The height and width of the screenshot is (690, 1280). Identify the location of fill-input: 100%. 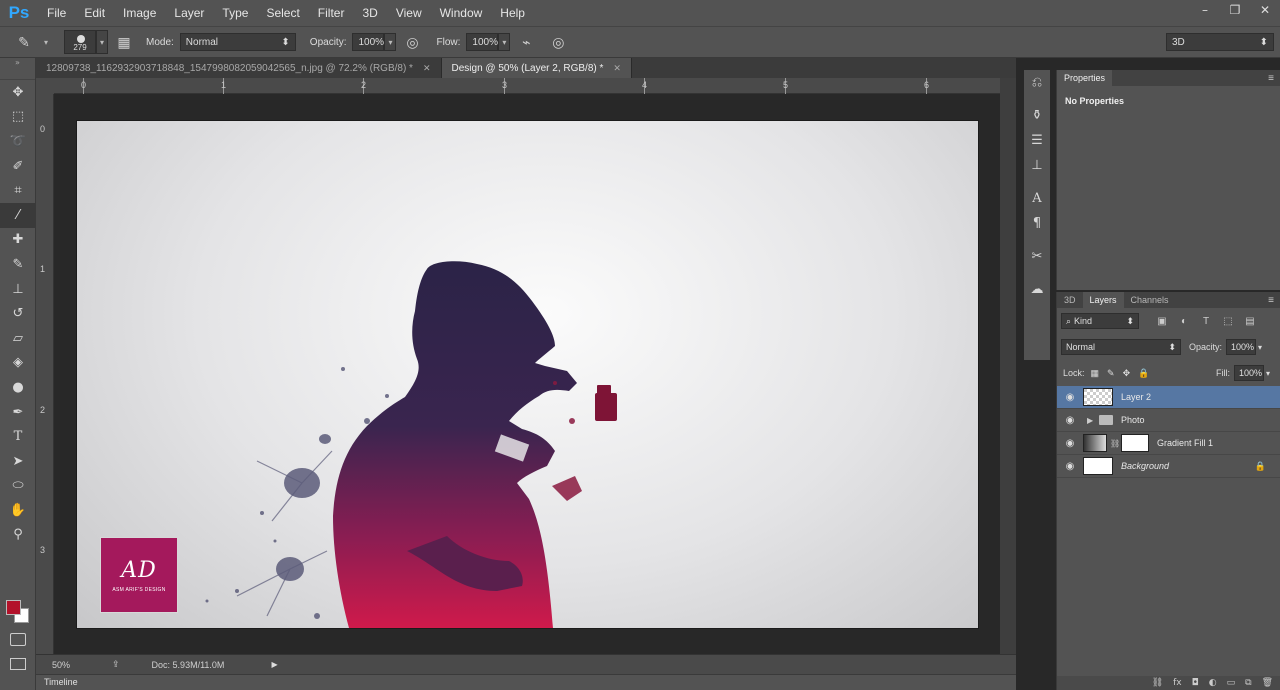
(1248, 373).